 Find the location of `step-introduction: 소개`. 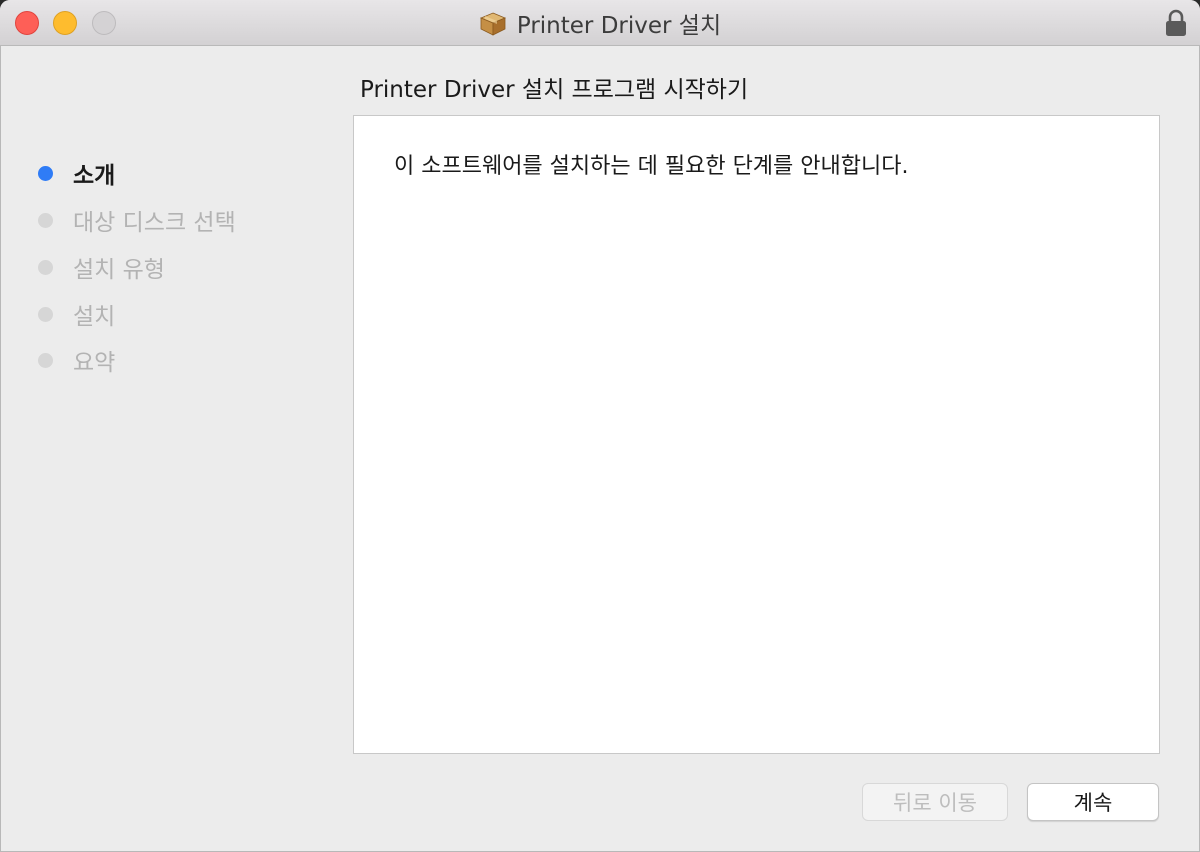

step-introduction: 소개 is located at coordinates (77, 173).